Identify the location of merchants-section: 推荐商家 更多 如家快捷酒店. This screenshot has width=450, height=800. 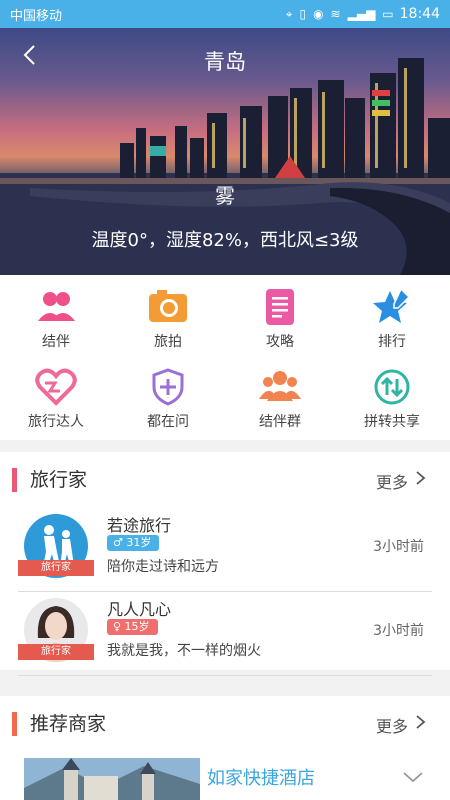
(225, 748).